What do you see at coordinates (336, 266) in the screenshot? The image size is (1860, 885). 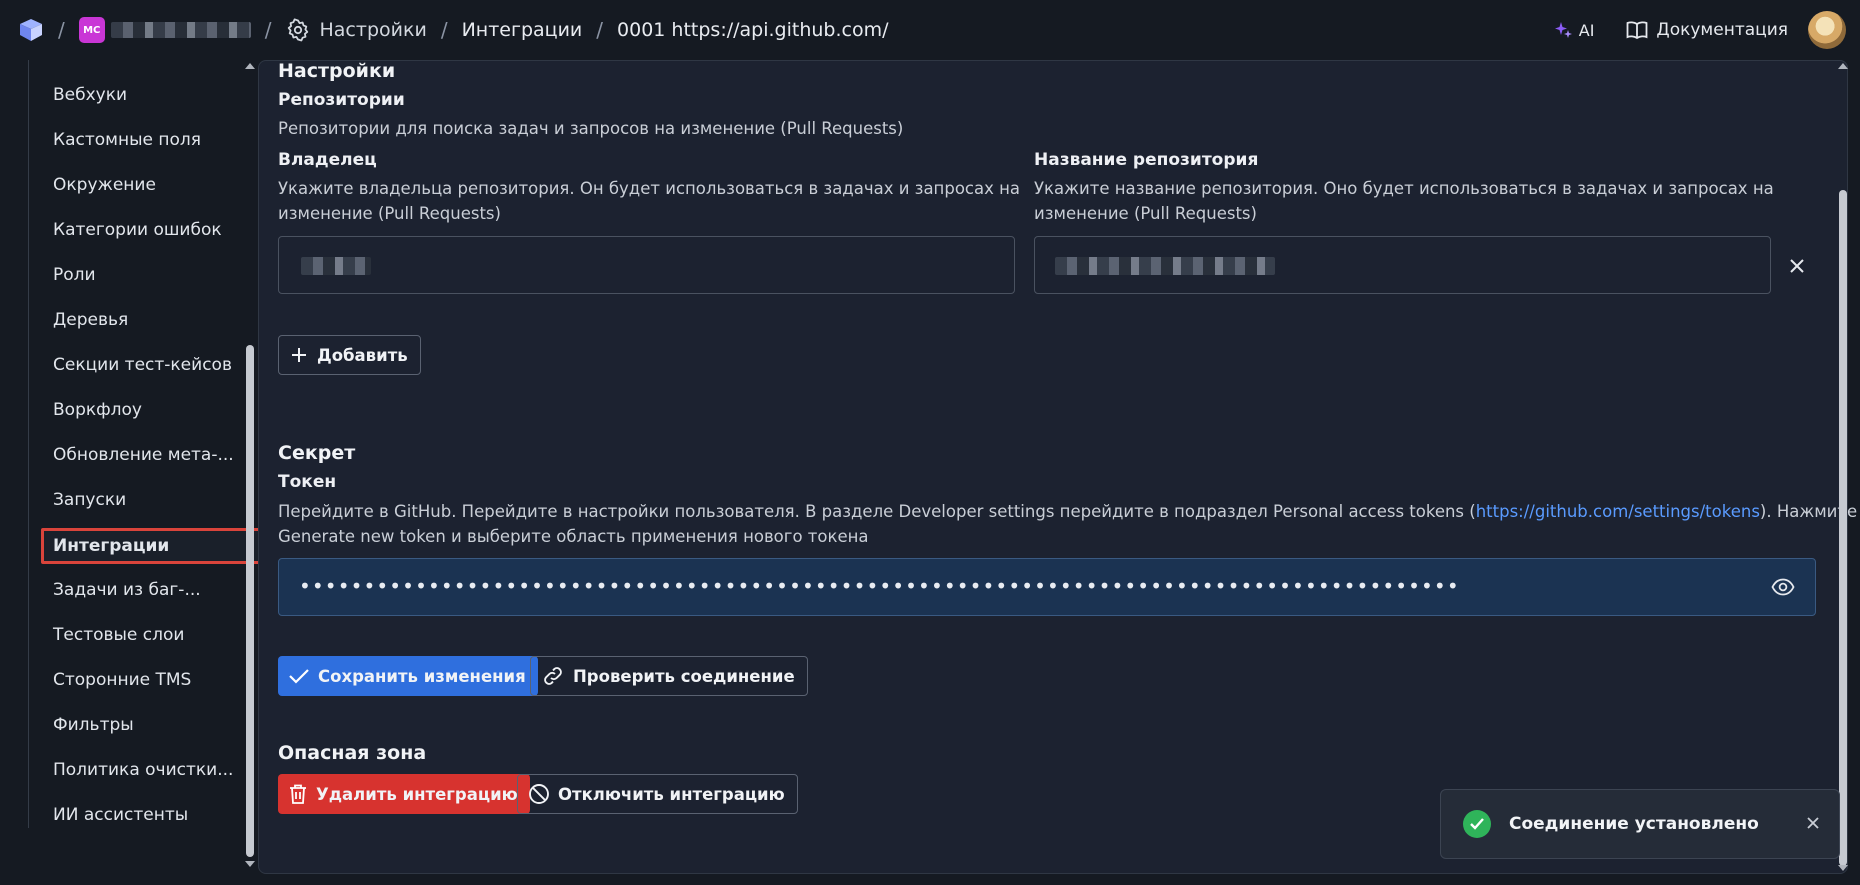 I see `owner-value-redacted` at bounding box center [336, 266].